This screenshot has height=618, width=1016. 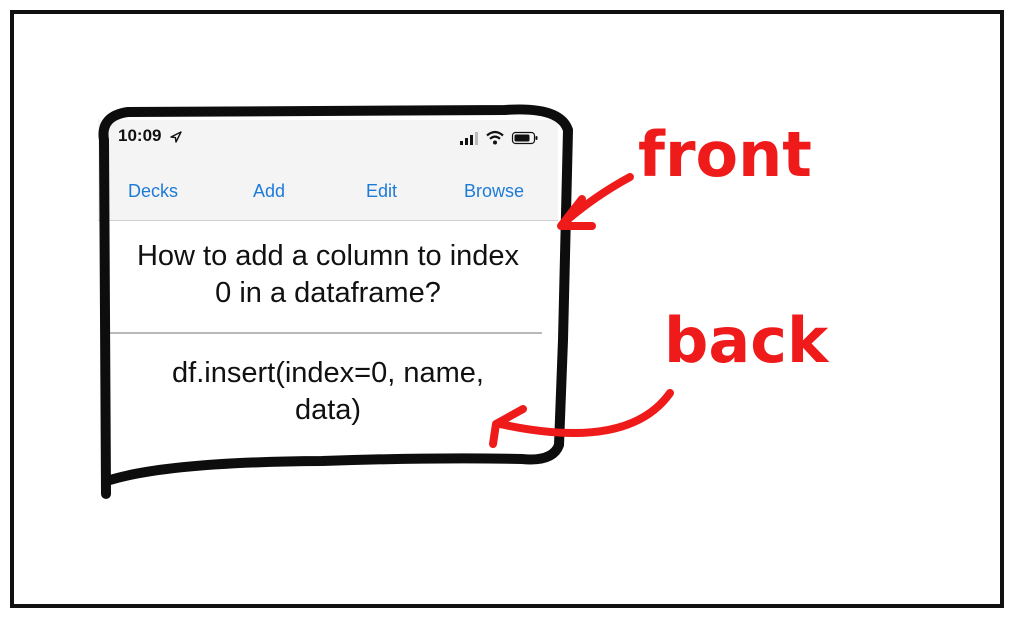 I want to click on card-back-line-1: df.insert(index=0, name,, so click(x=328, y=373).